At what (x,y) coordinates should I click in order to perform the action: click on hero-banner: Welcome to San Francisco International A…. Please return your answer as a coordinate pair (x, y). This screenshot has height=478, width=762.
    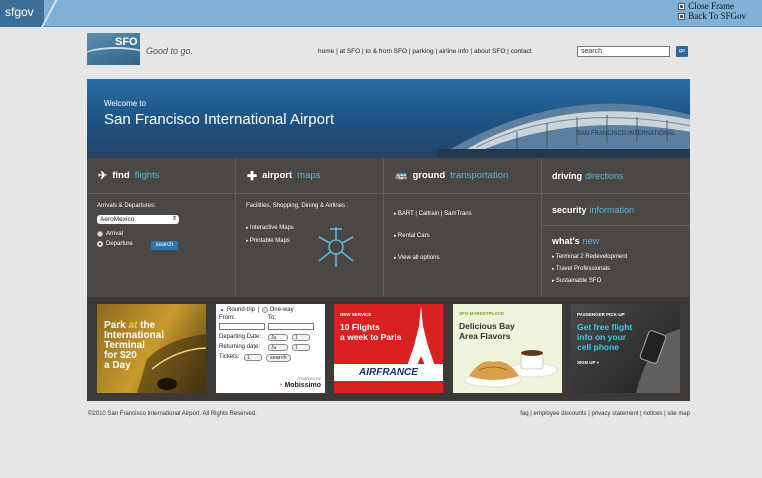
    Looking at the image, I should click on (388, 118).